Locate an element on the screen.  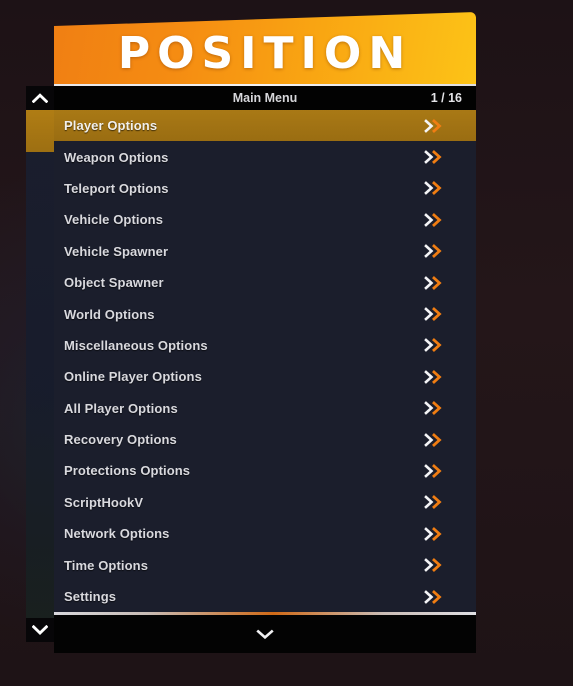
menu-scrollbar is located at coordinates (40, 364).